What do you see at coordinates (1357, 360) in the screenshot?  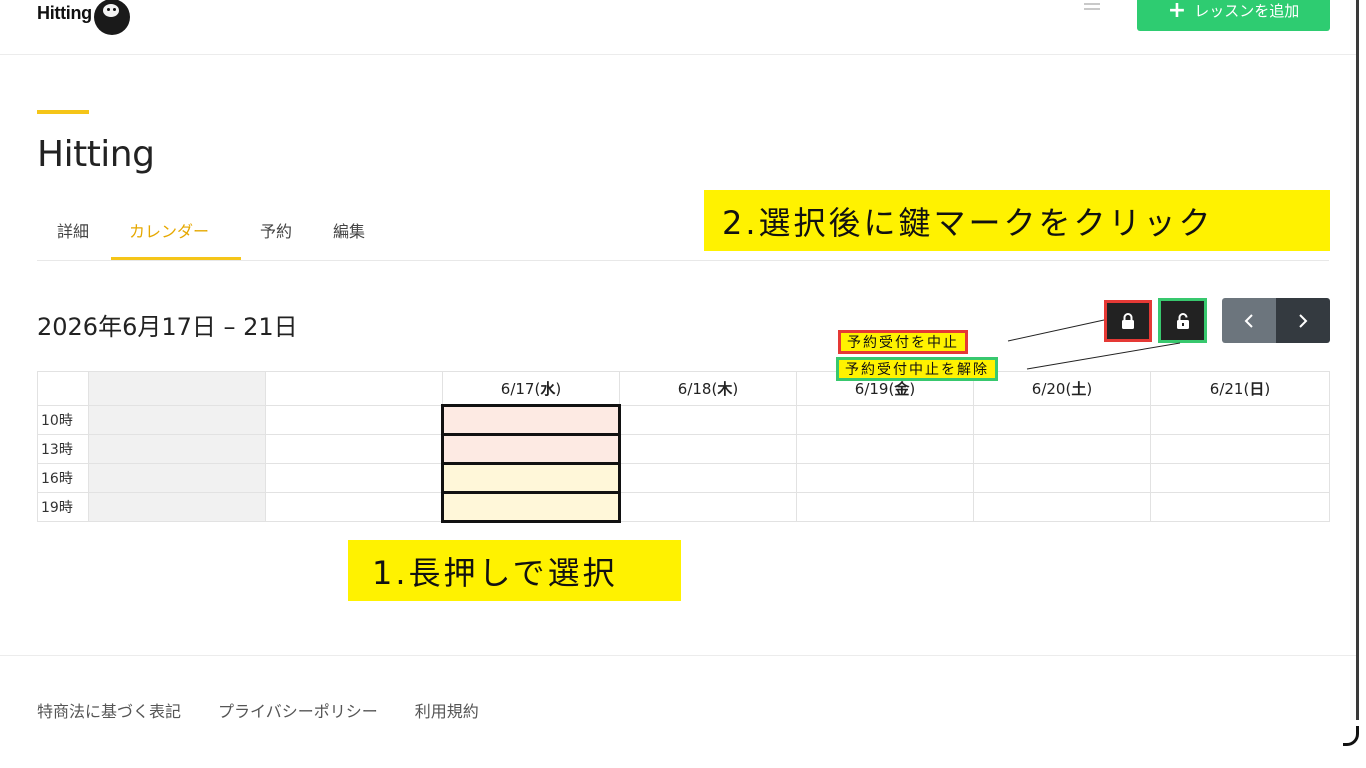 I see `scrollbar` at bounding box center [1357, 360].